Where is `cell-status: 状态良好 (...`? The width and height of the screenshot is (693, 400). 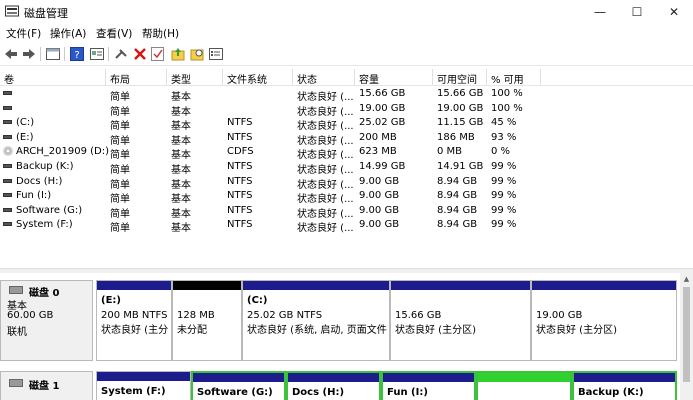
cell-status: 状态良好 (... is located at coordinates (325, 229).